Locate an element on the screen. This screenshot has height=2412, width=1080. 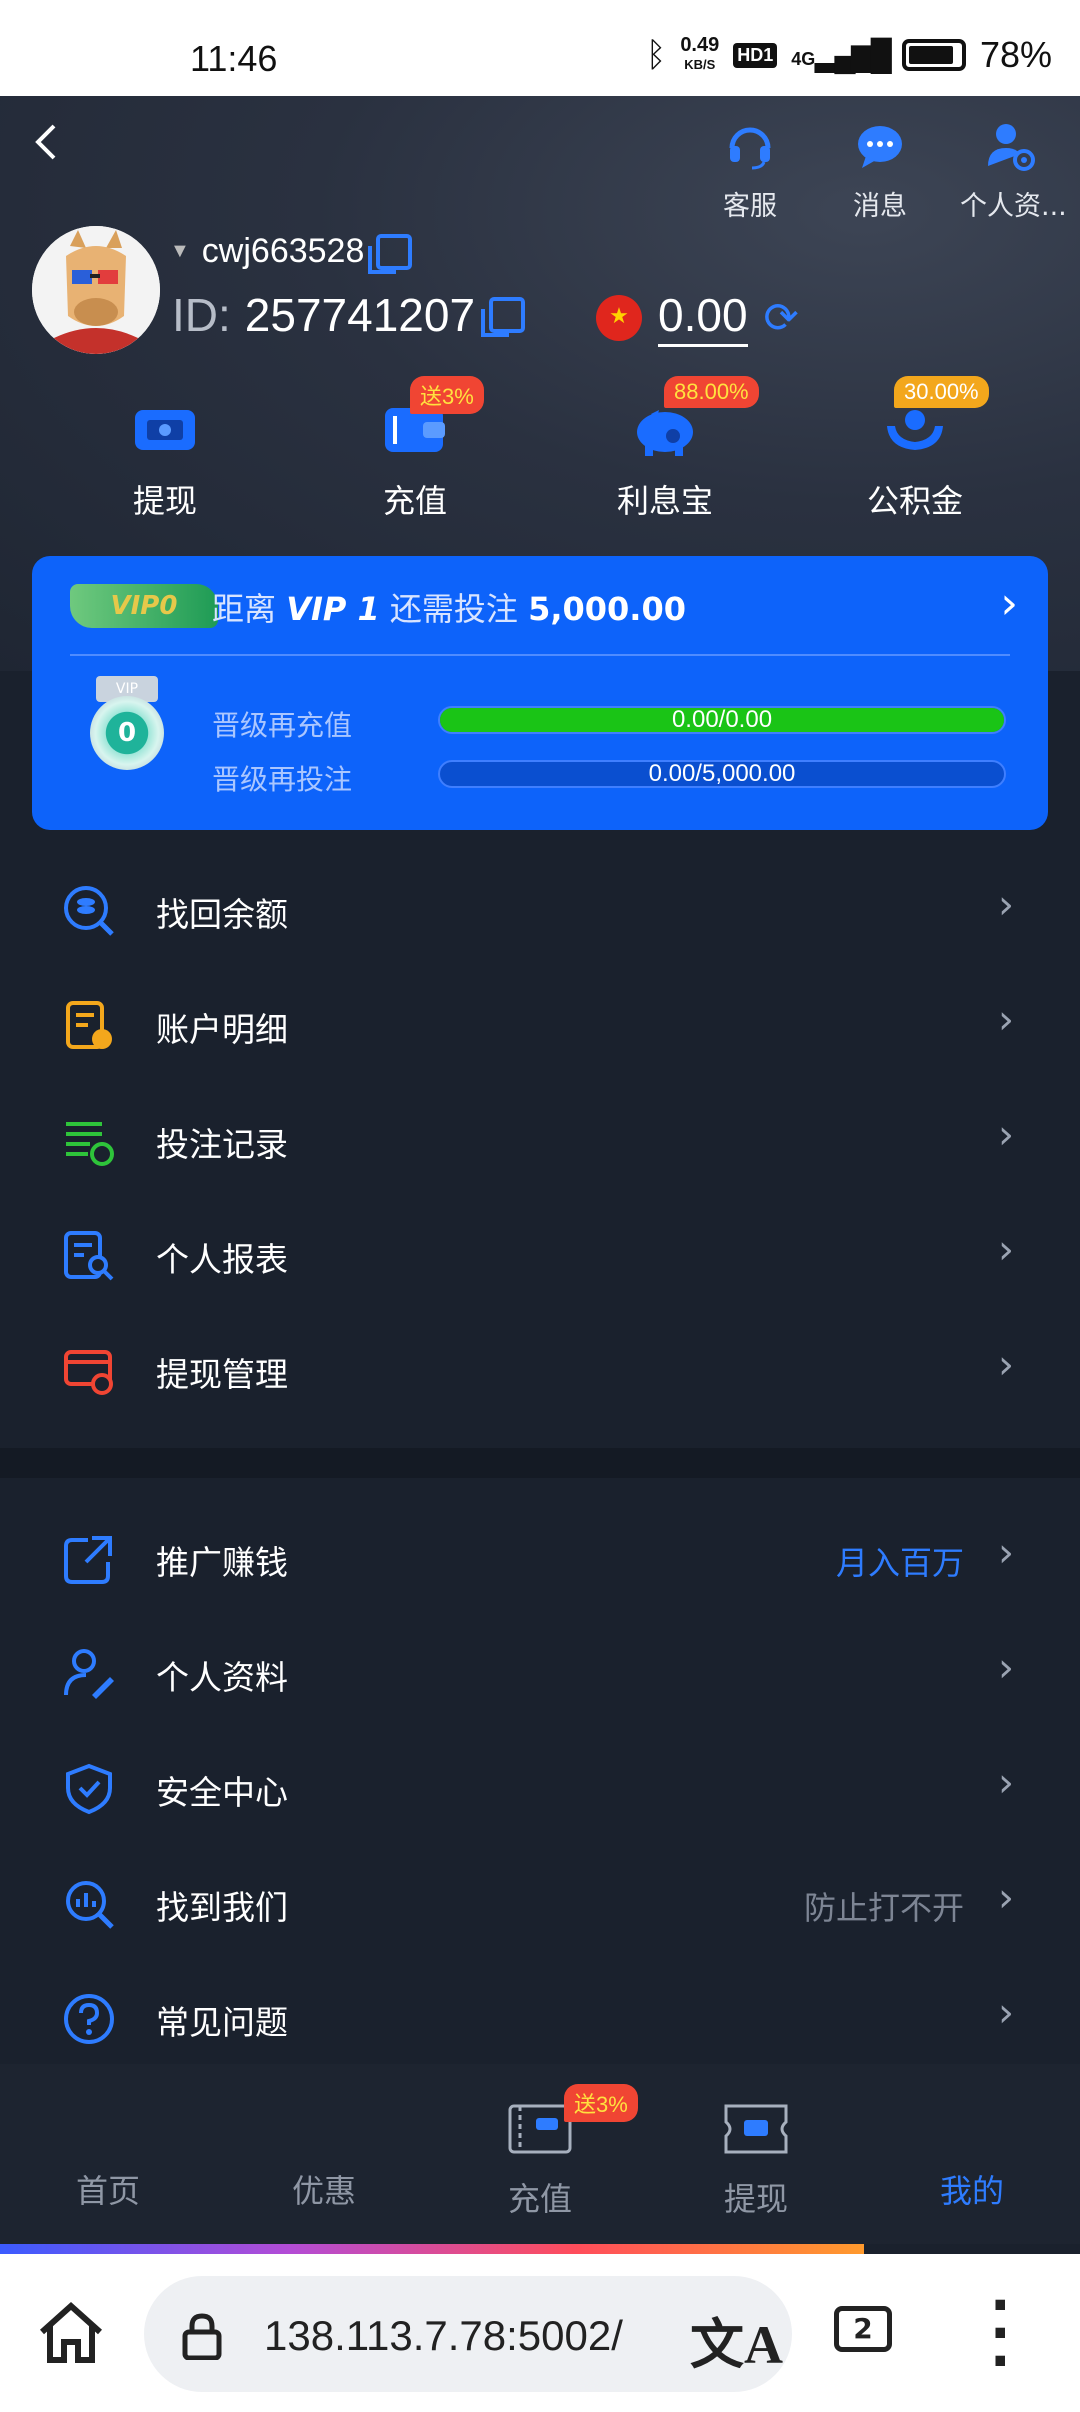
battery-percent: 78% is located at coordinates (1015, 54).